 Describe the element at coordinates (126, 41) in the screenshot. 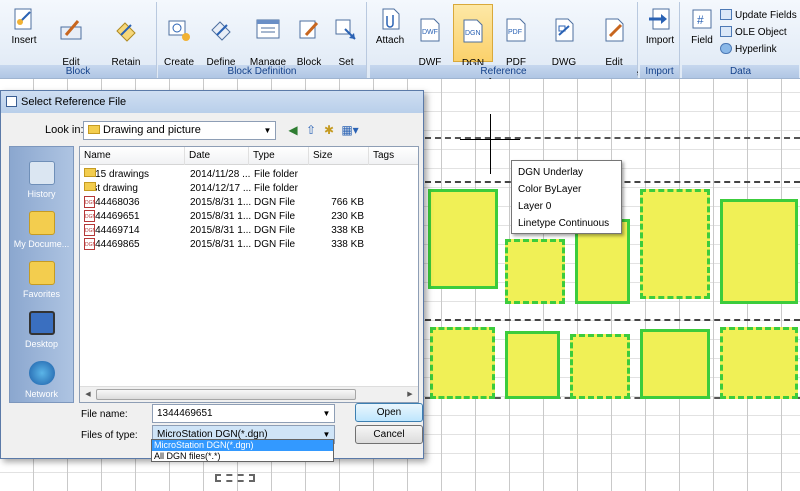

I see `retain-displaying-button: Retain displaying ▾` at that location.